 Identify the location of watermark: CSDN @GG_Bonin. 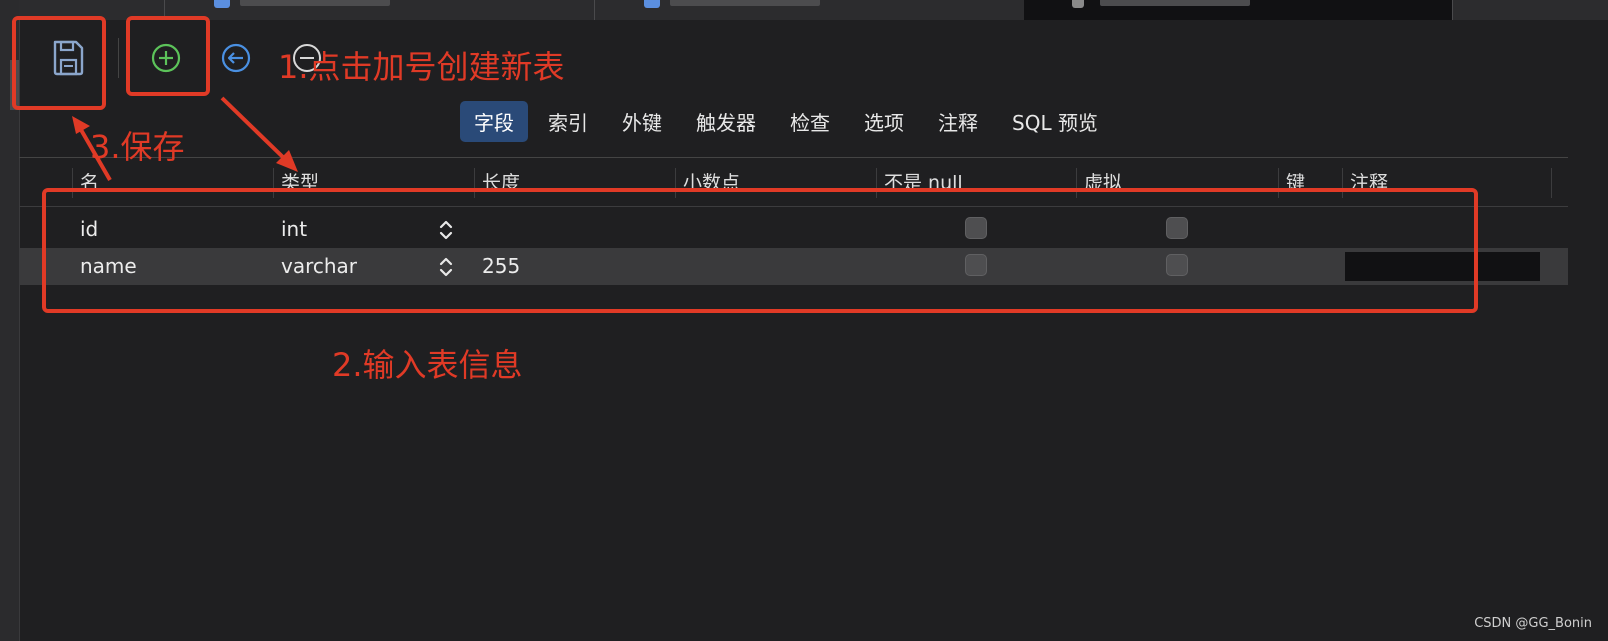
(1533, 623).